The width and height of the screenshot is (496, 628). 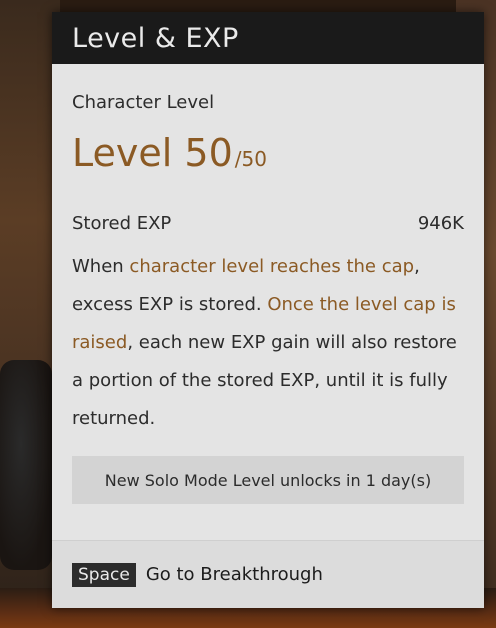 I want to click on description-highlight-1: character level reaches the cap, so click(x=272, y=266).